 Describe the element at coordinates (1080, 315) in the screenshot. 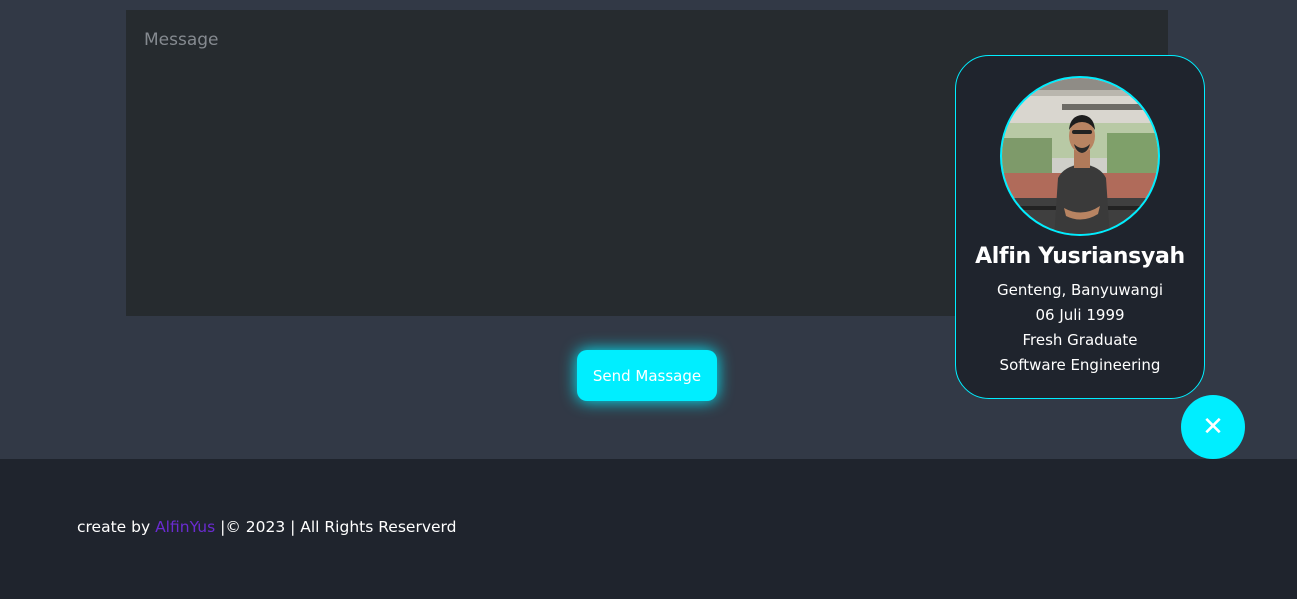

I see `profile-birth-date: 06 Juli 1999` at that location.